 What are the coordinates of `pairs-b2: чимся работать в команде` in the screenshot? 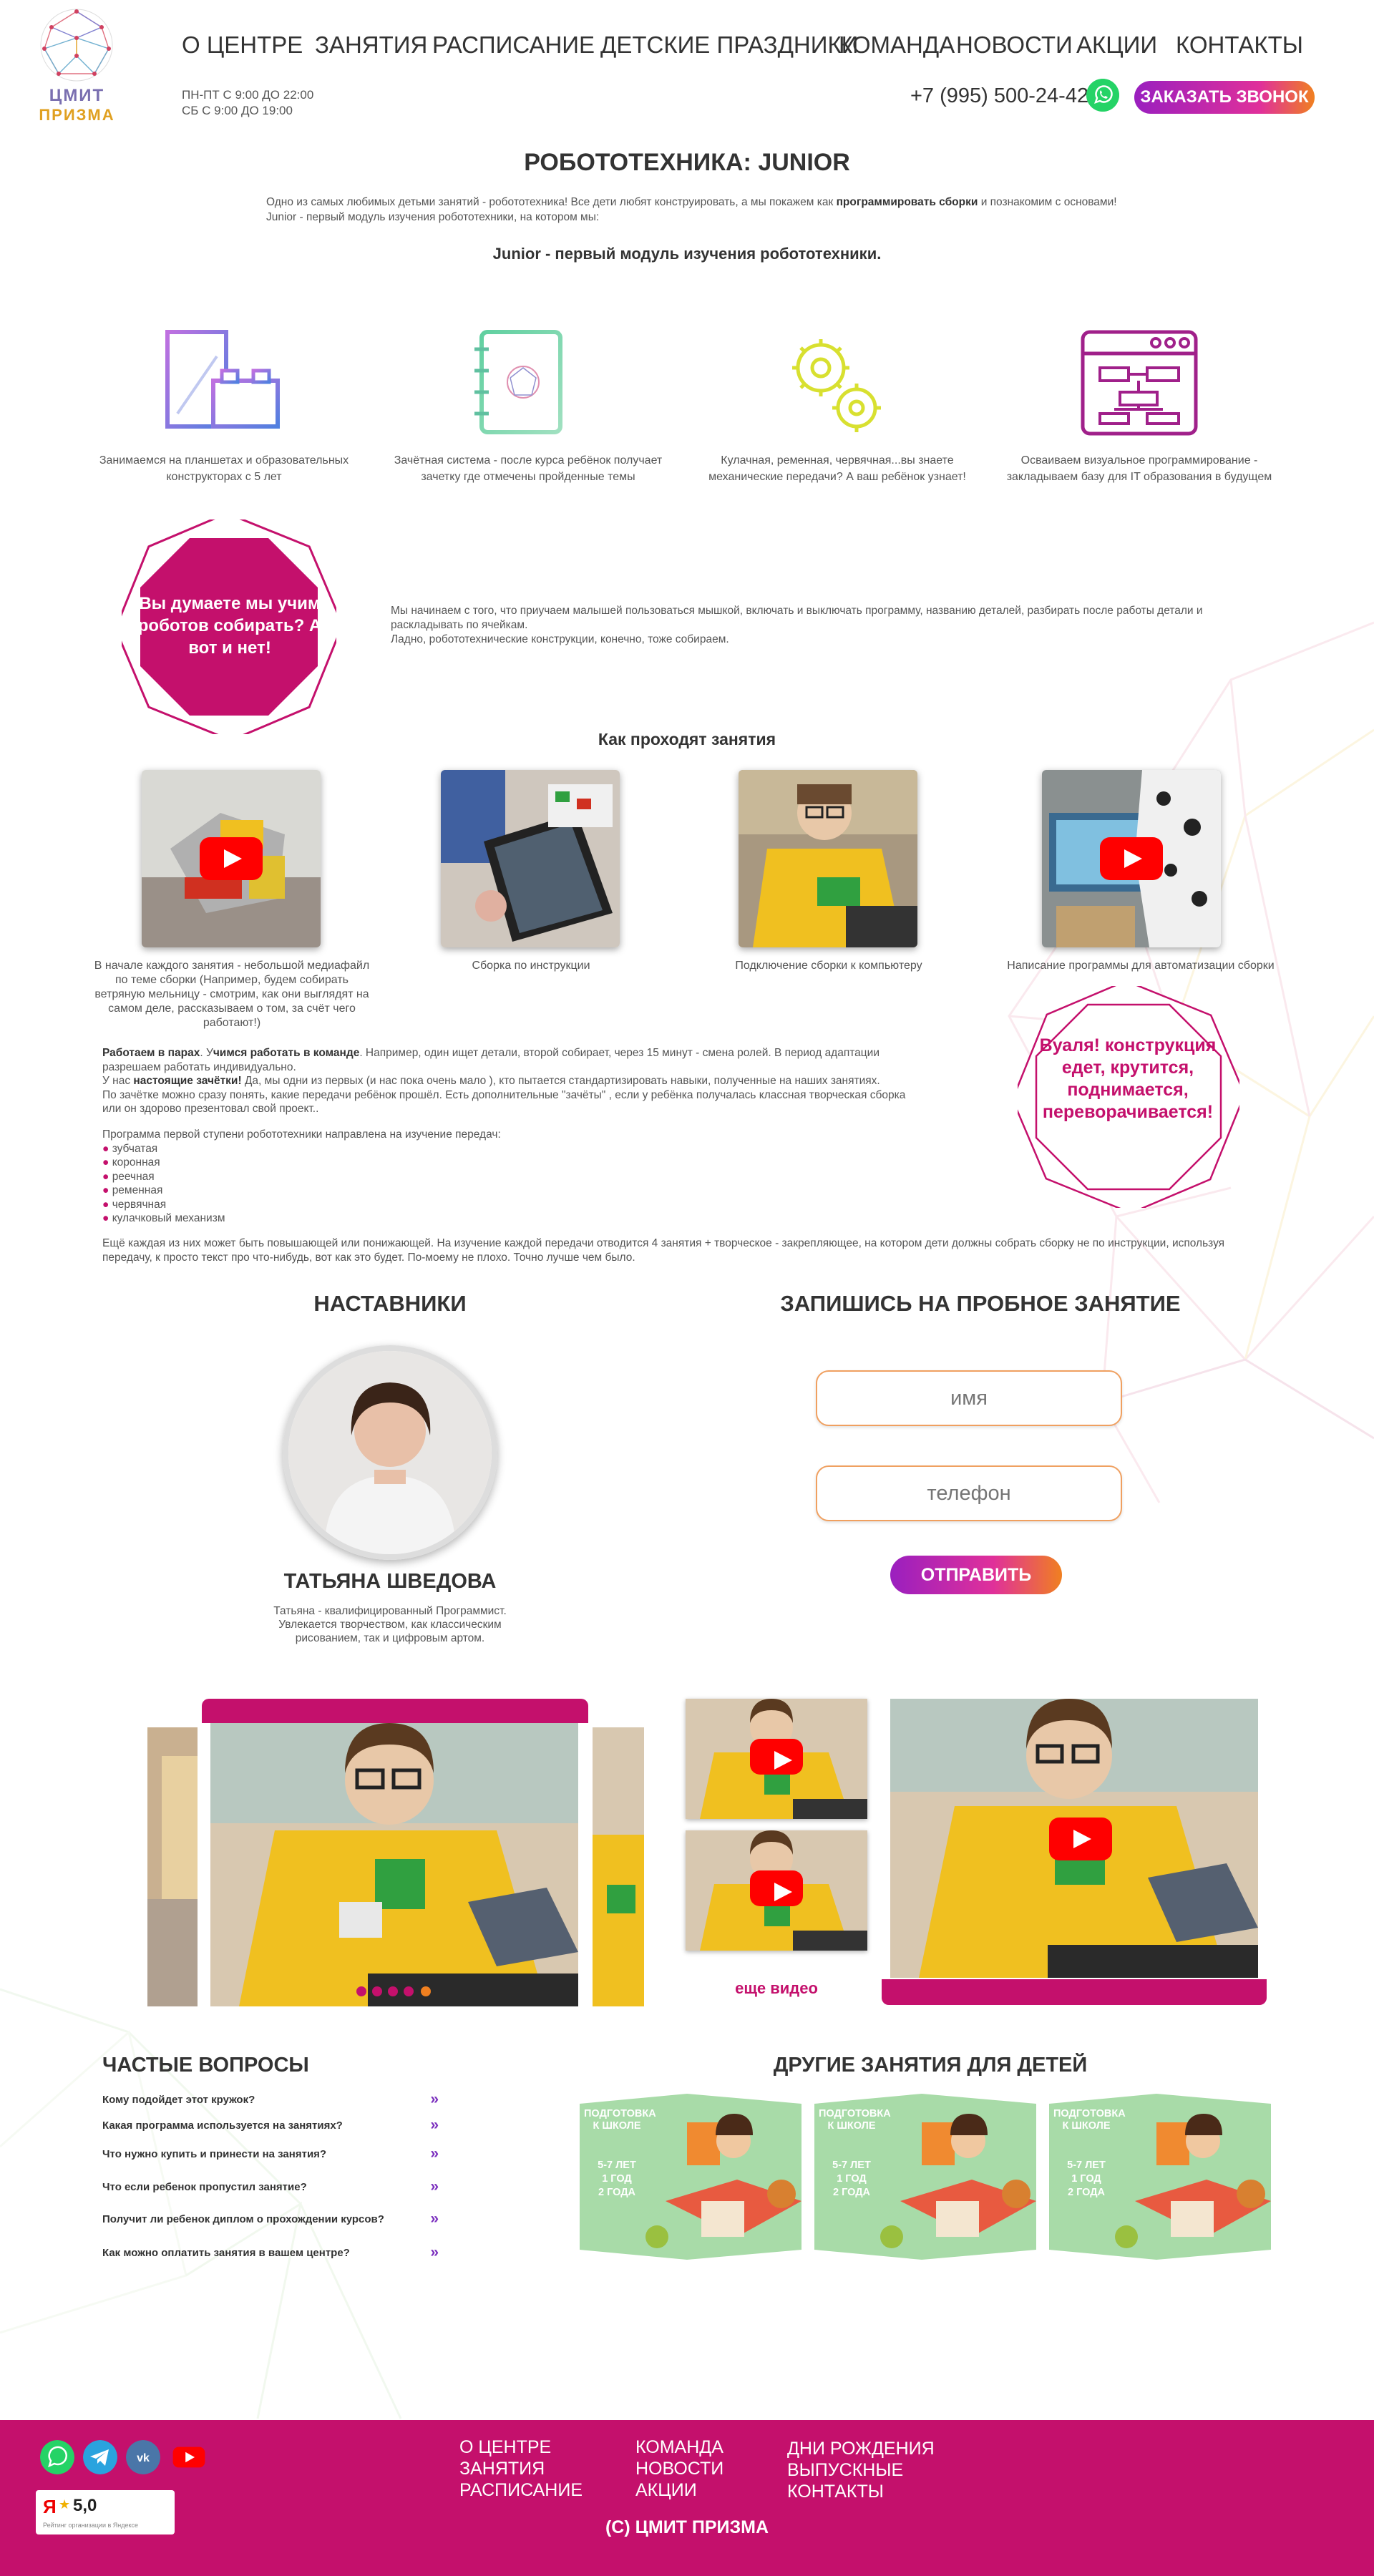 It's located at (286, 1053).